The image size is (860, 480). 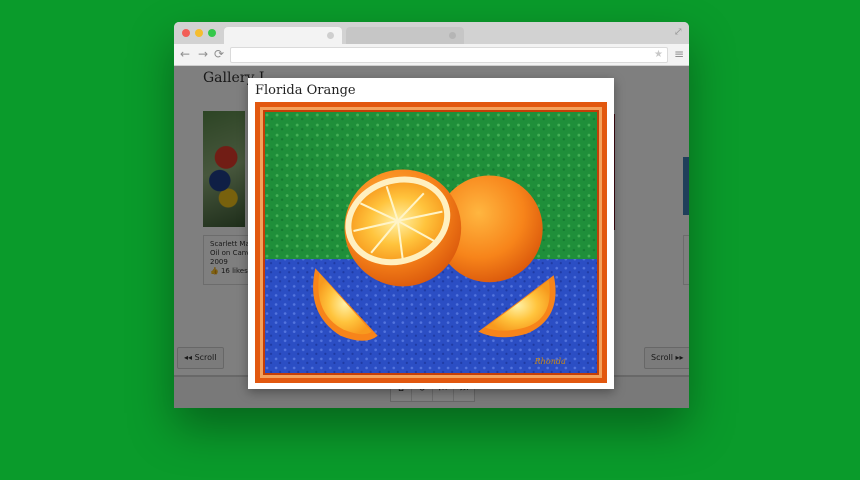 I want to click on zoom-window-button, so click(x=212, y=33).